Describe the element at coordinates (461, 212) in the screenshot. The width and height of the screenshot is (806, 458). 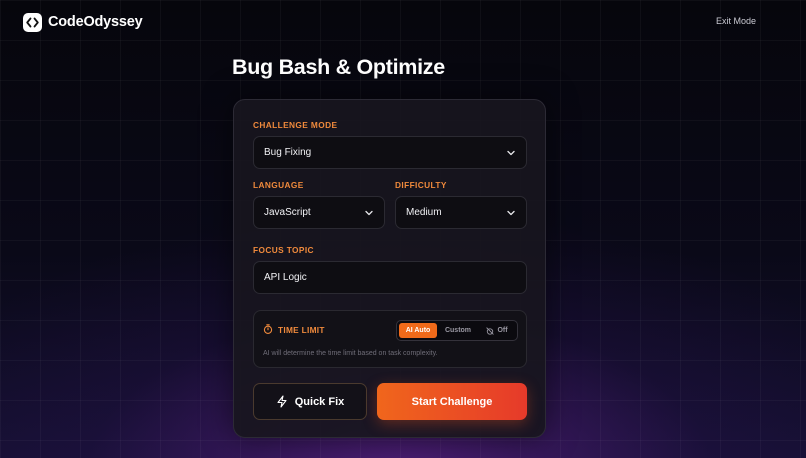
I see `difficulty-select: Medium` at that location.